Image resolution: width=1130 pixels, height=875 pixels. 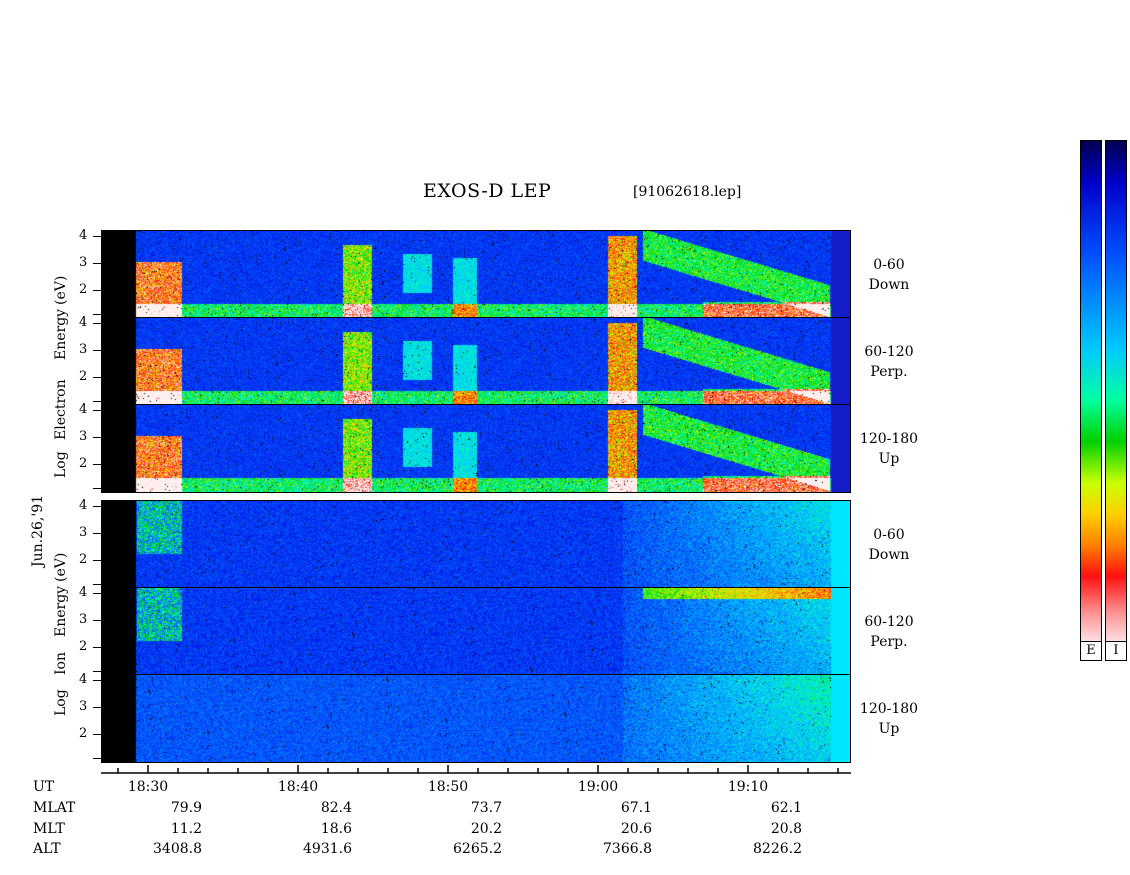 What do you see at coordinates (148, 787) in the screenshot?
I see `x-tick-ut: 18:30` at bounding box center [148, 787].